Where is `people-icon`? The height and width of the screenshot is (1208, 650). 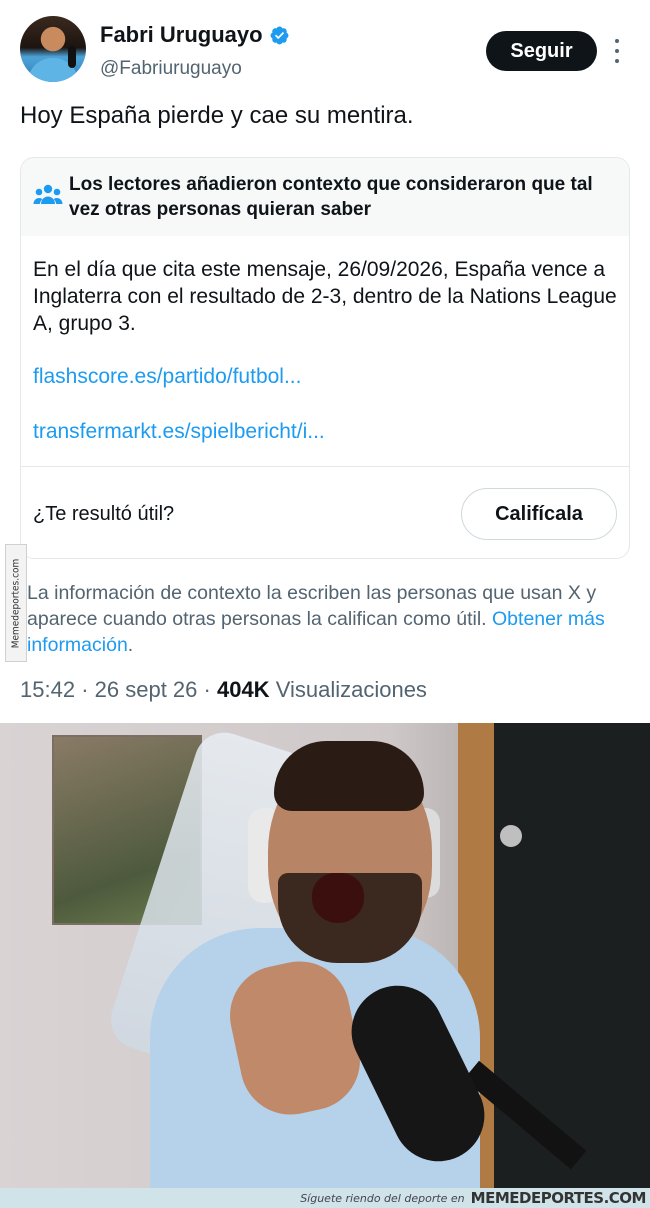
people-icon is located at coordinates (48, 194).